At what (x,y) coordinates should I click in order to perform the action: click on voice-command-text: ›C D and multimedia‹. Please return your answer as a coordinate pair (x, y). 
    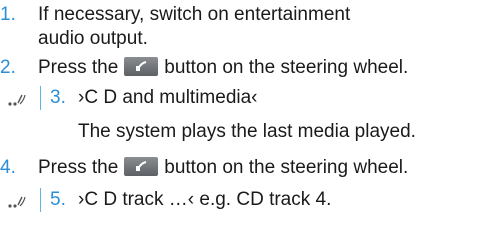
    Looking at the image, I should click on (168, 97).